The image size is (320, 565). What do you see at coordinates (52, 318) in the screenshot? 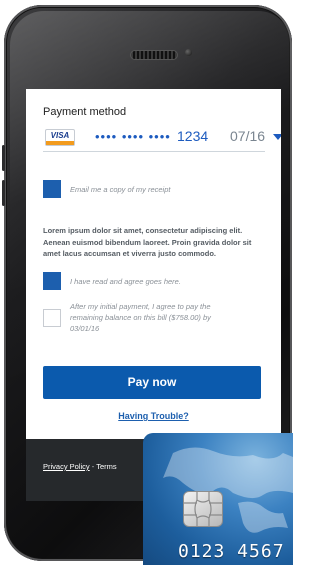
I see `remaining-balance-checkbox` at bounding box center [52, 318].